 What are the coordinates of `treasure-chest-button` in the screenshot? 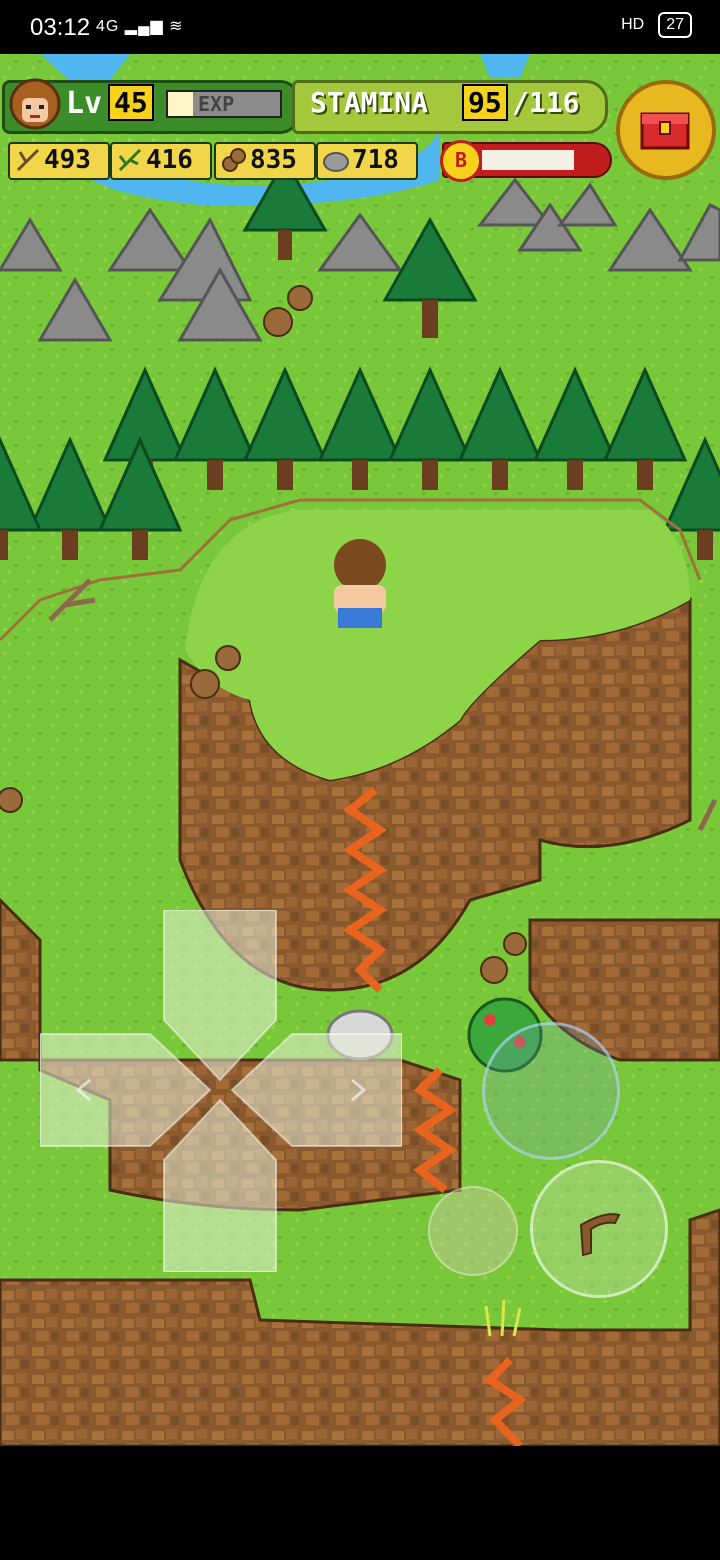 It's located at (666, 130).